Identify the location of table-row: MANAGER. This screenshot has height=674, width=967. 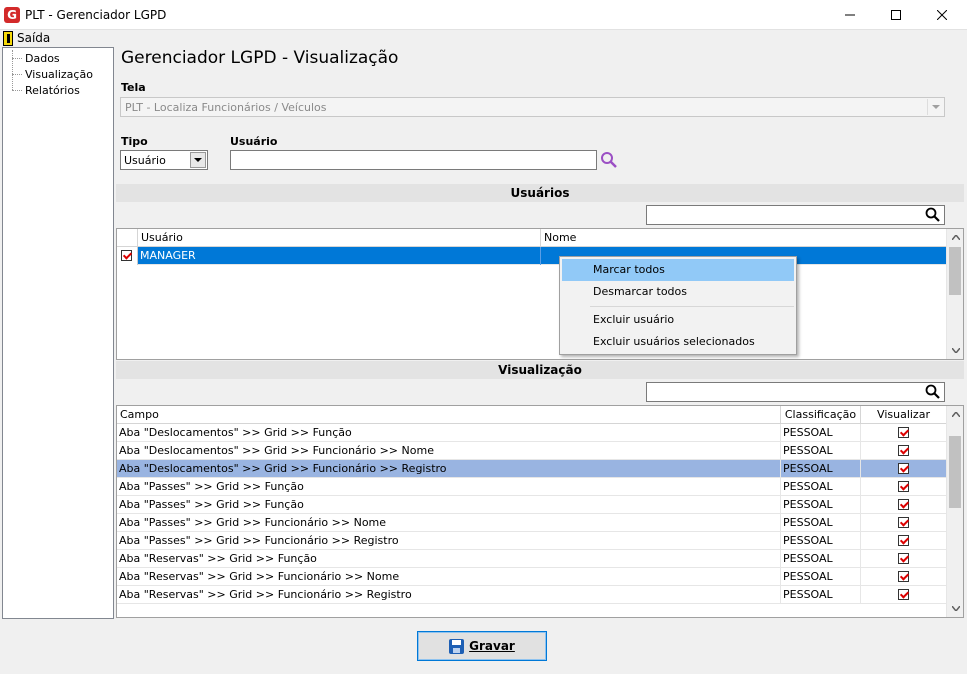
(532, 256).